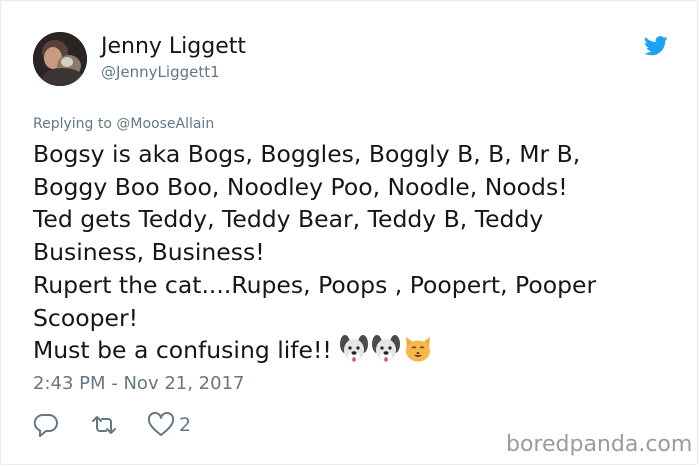  I want to click on author-display-name: Jenny Liggett, so click(173, 46).